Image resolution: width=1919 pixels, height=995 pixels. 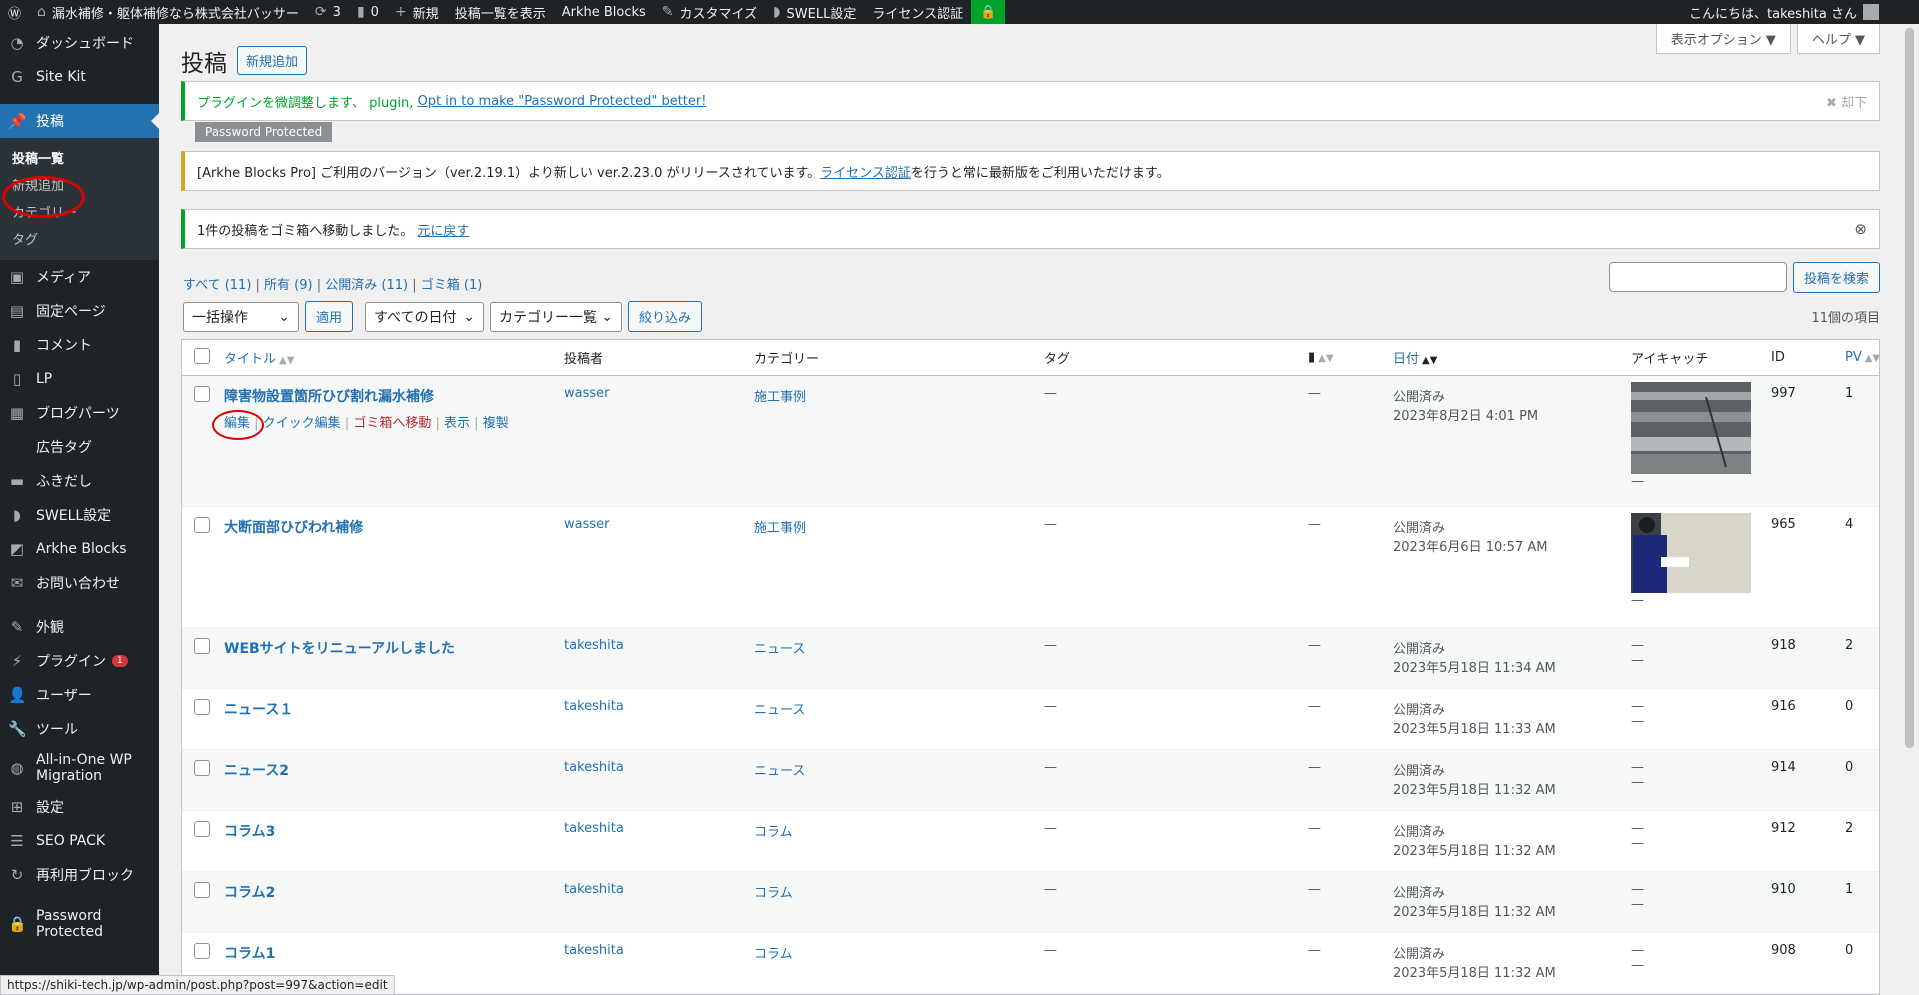 I want to click on menu-fukidashi: ▬ ふきだし, so click(x=79, y=481).